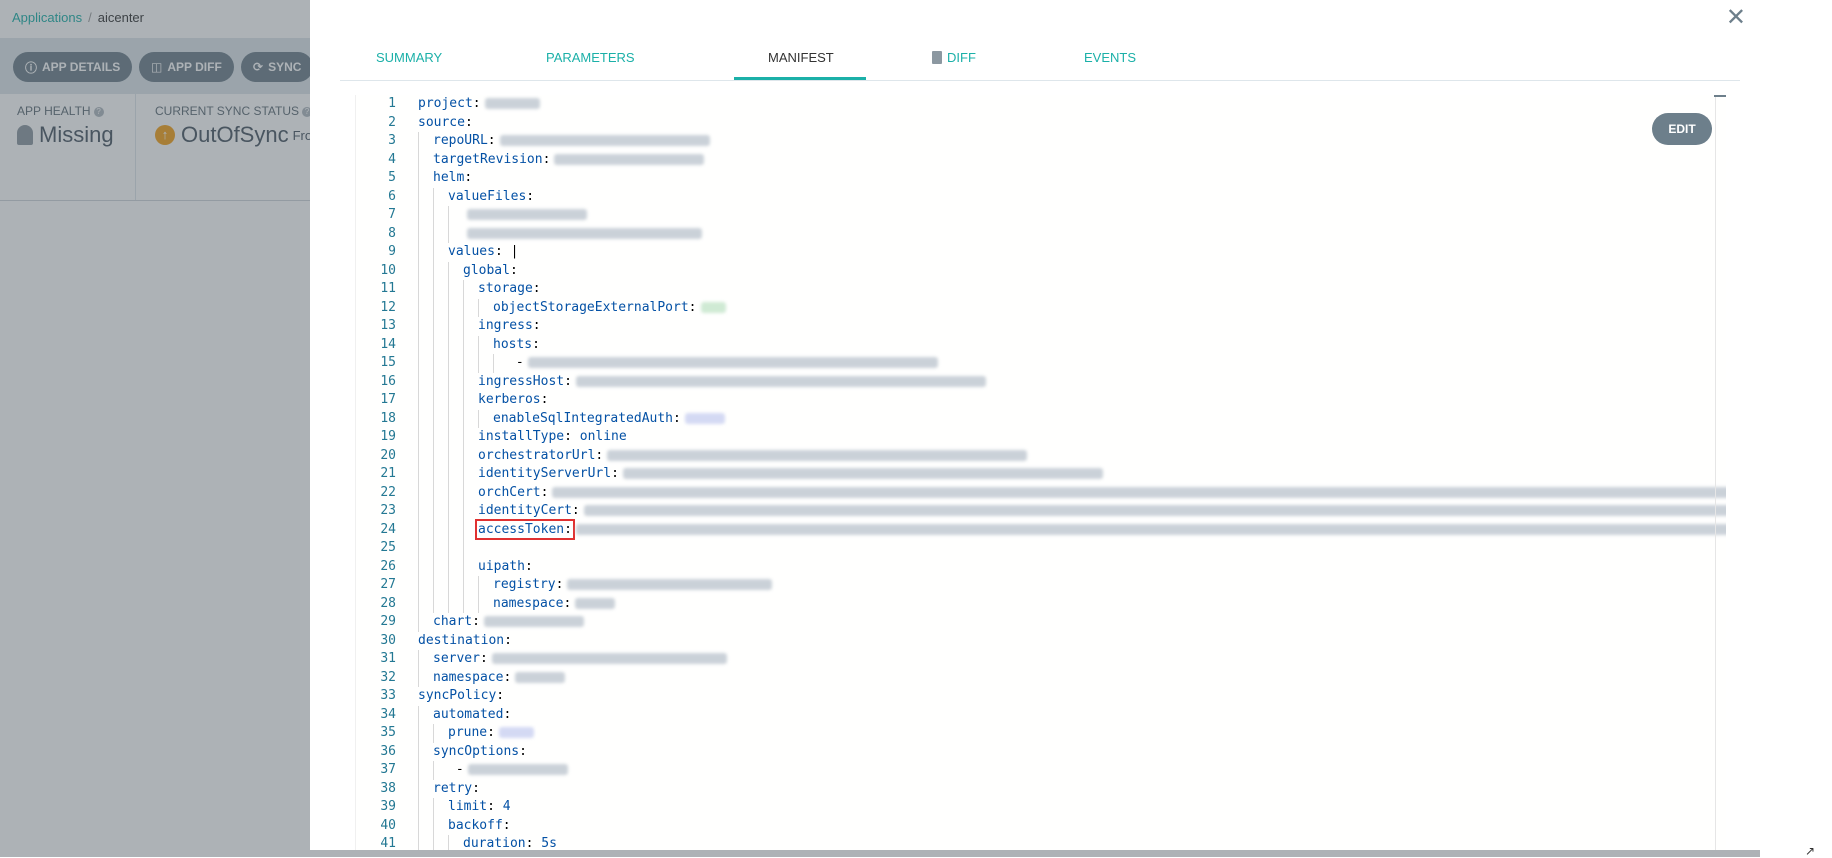  Describe the element at coordinates (388, 695) in the screenshot. I see `line-number: 33` at that location.